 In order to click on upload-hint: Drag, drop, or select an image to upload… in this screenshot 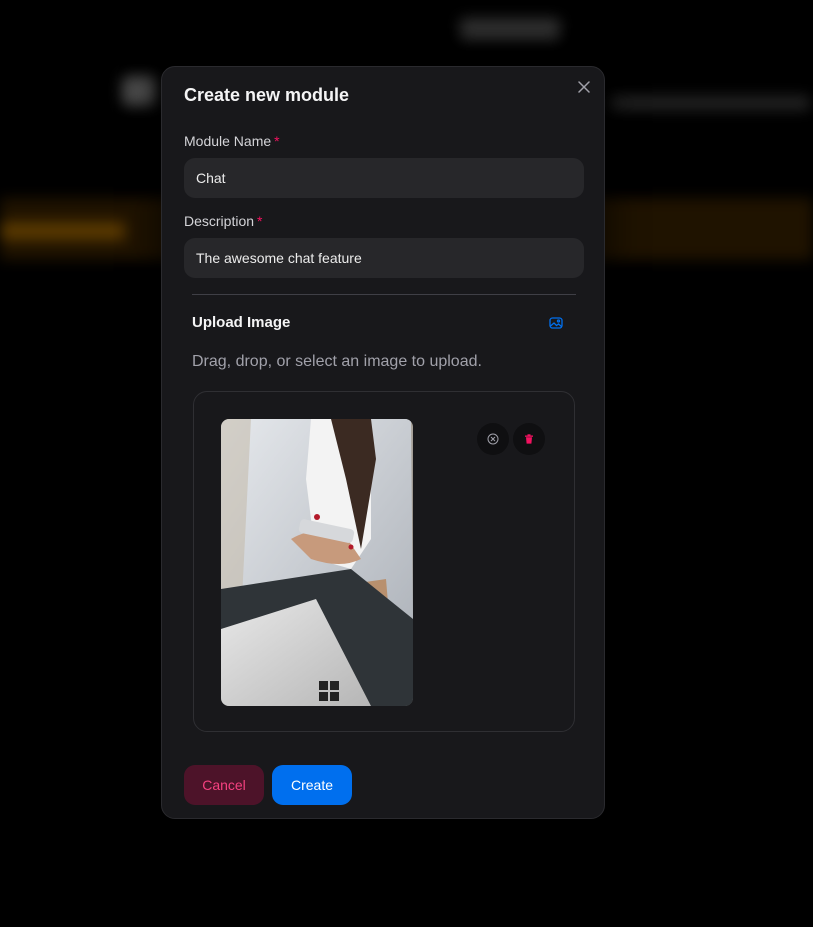, I will do `click(337, 361)`.